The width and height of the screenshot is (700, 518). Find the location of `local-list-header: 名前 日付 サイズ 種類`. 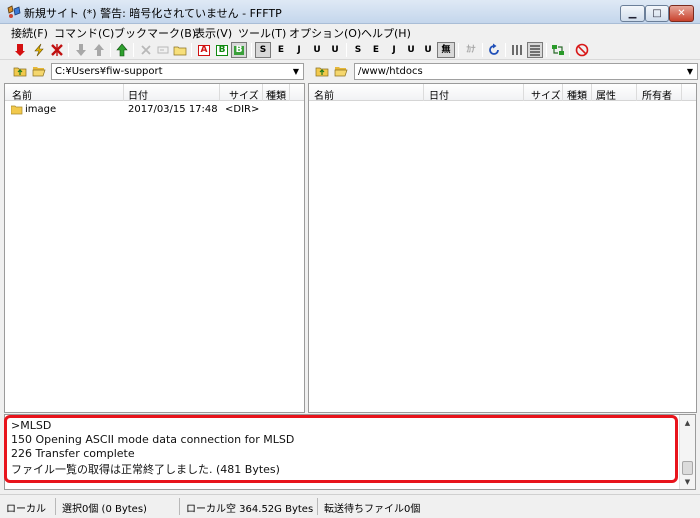

local-list-header: 名前 日付 サイズ 種類 is located at coordinates (154, 93).